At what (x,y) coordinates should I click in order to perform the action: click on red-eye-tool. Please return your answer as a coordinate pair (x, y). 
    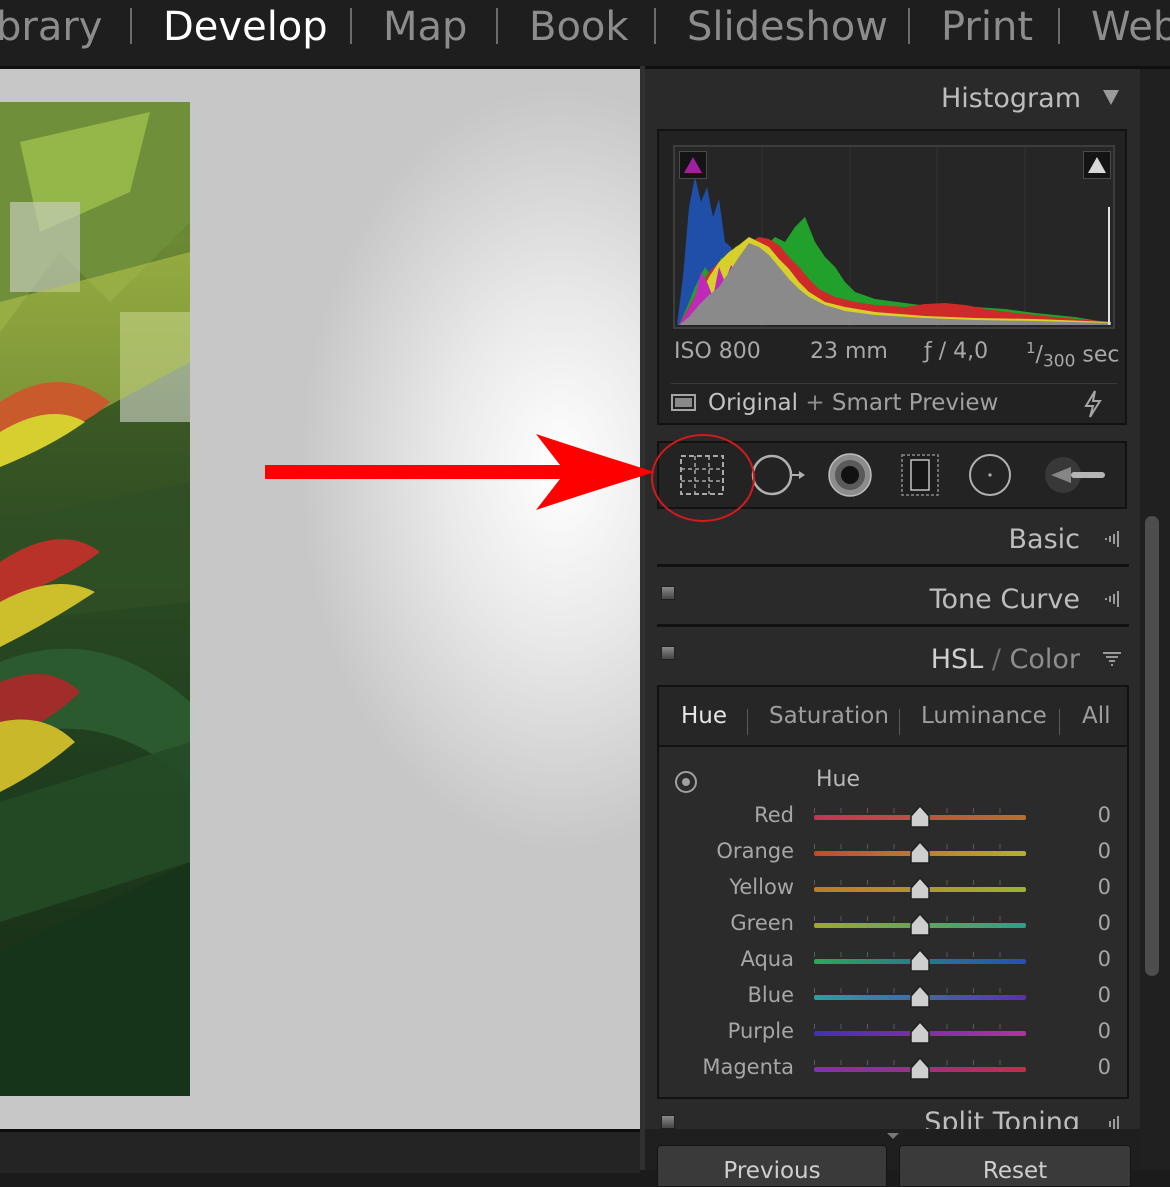
    Looking at the image, I should click on (850, 475).